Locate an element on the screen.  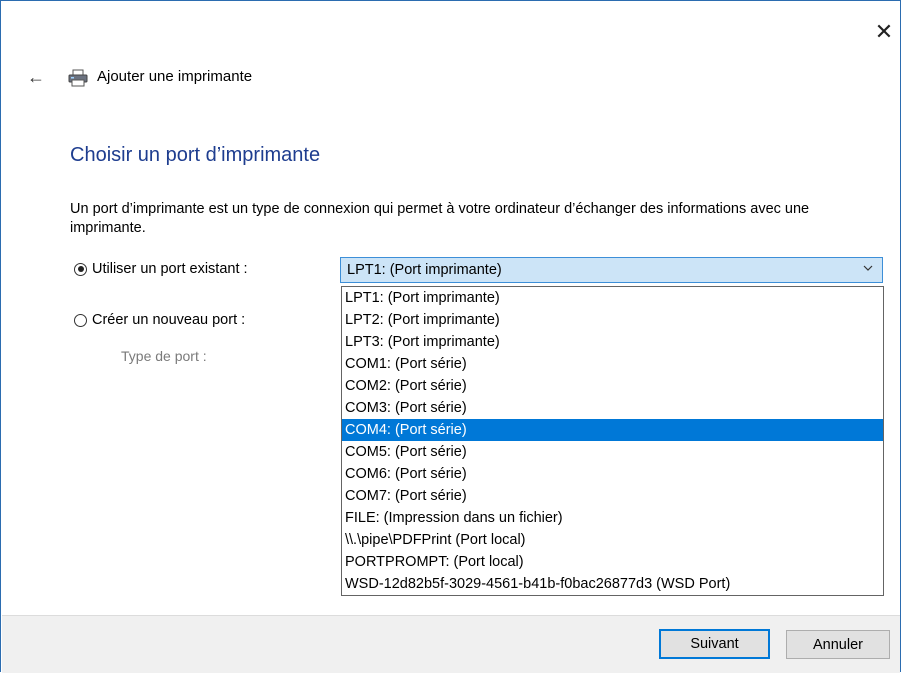
printer-icon is located at coordinates (78, 78).